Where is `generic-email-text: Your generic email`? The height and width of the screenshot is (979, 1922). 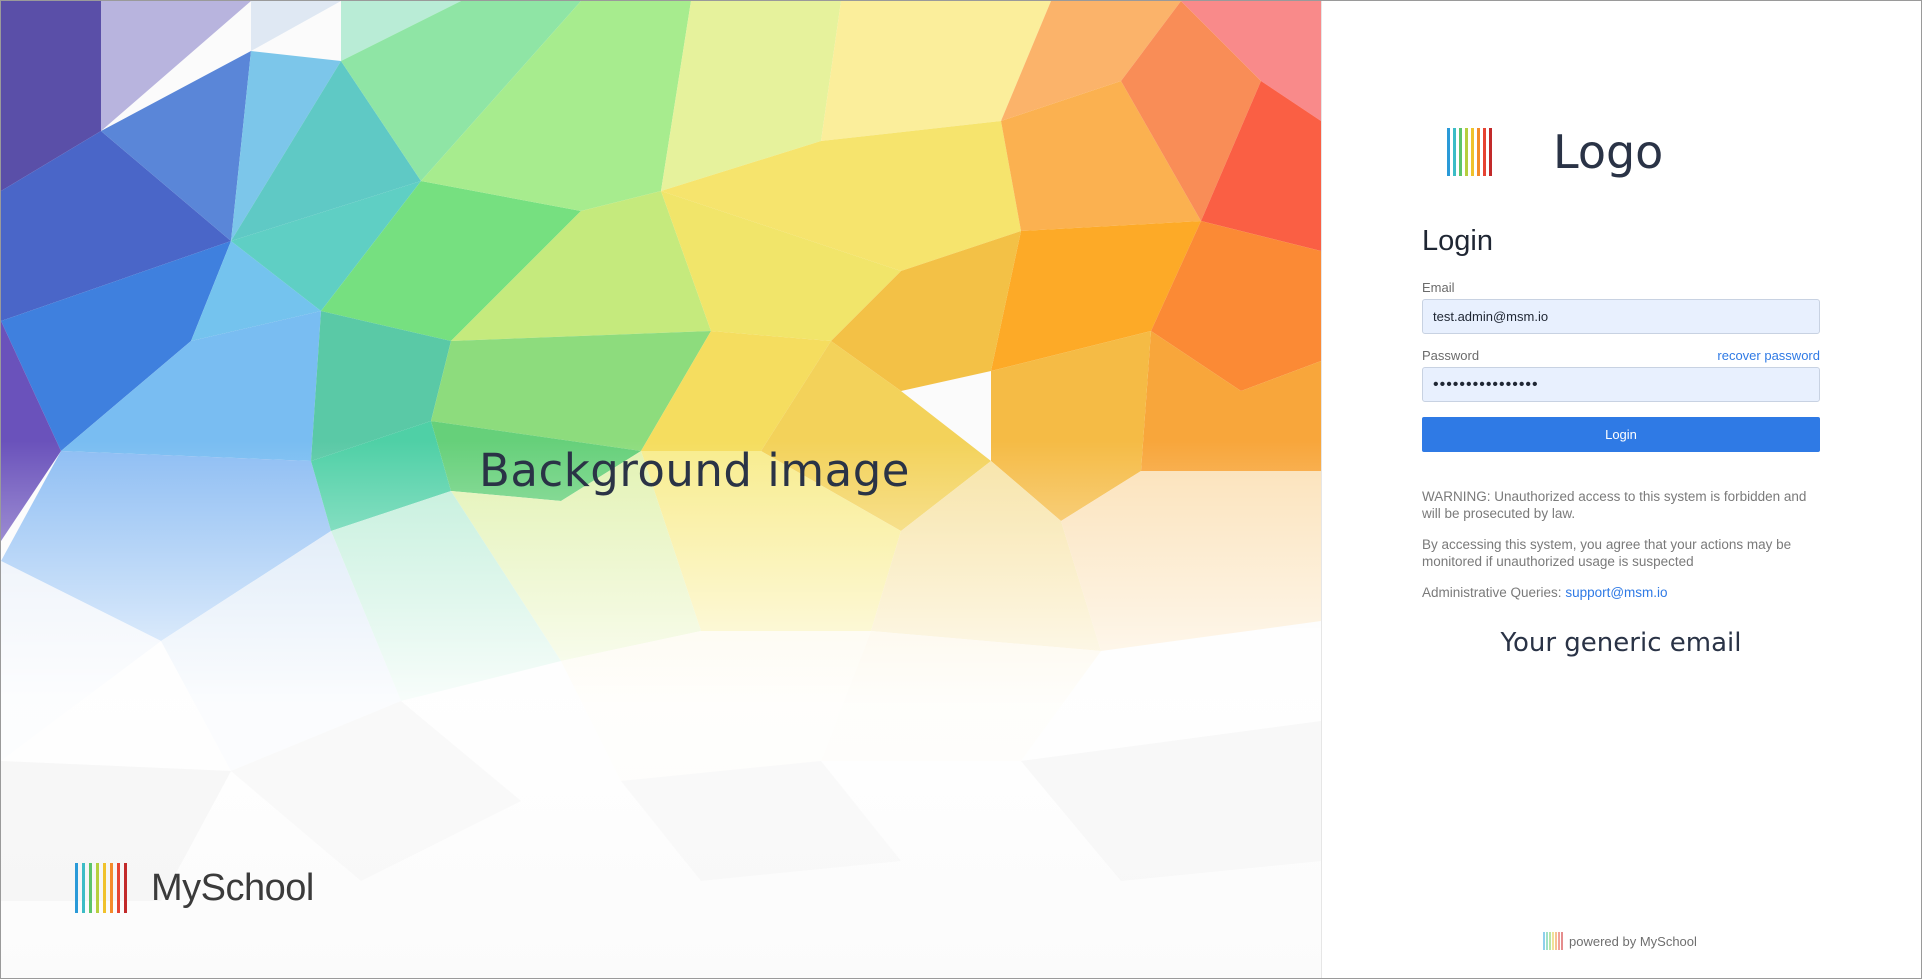
generic-email-text: Your generic email is located at coordinates (1621, 643).